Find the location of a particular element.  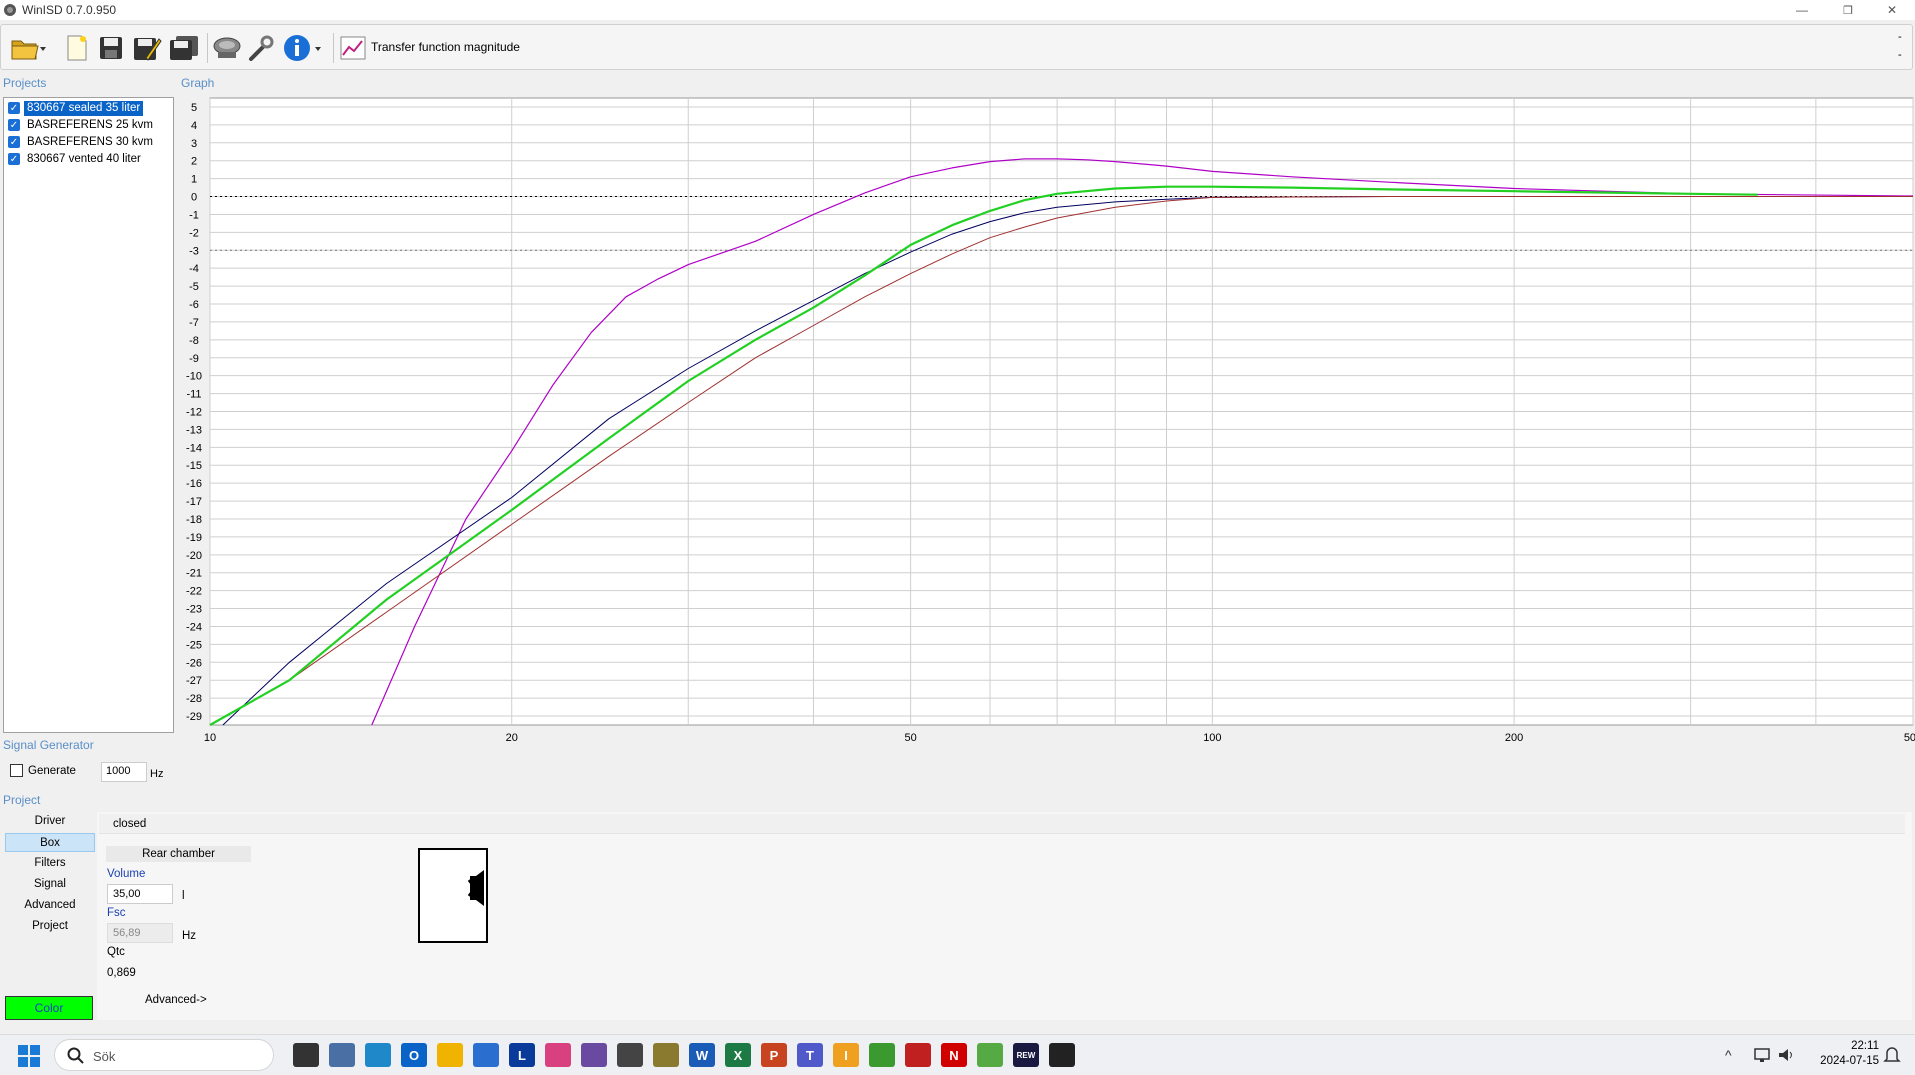

info-button is located at coordinates (303, 48).